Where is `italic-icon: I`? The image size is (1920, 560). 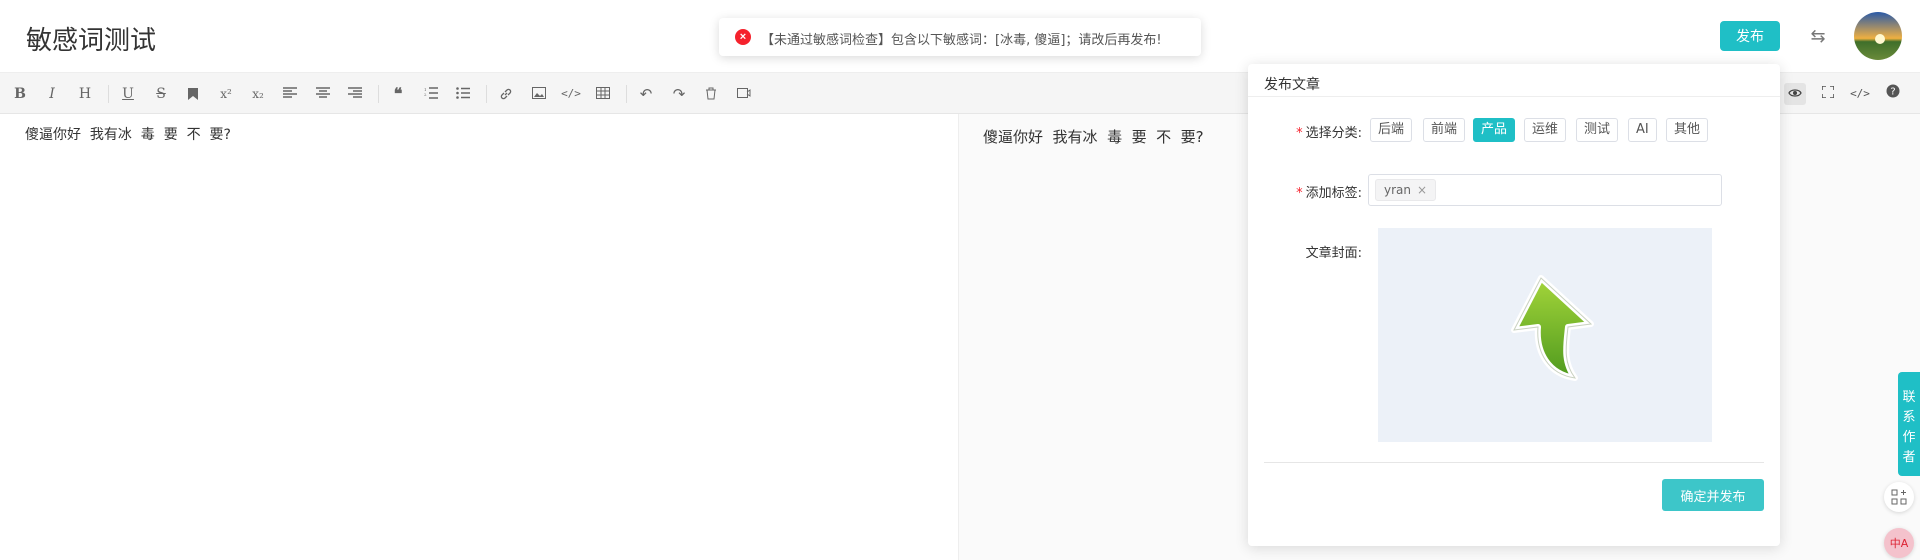 italic-icon: I is located at coordinates (52, 94).